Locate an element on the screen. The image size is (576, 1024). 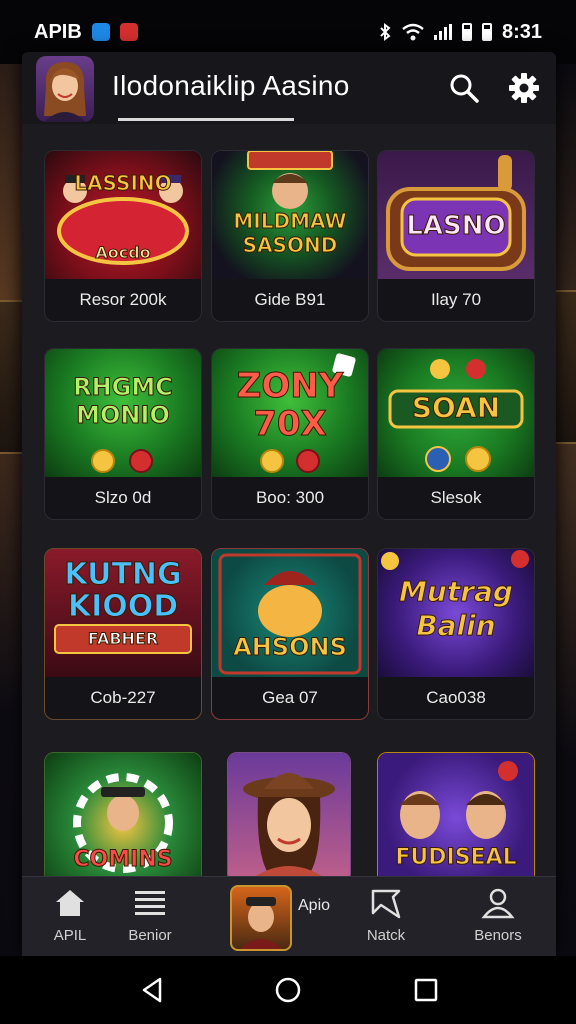
system-navigation-bar is located at coordinates (288, 990).